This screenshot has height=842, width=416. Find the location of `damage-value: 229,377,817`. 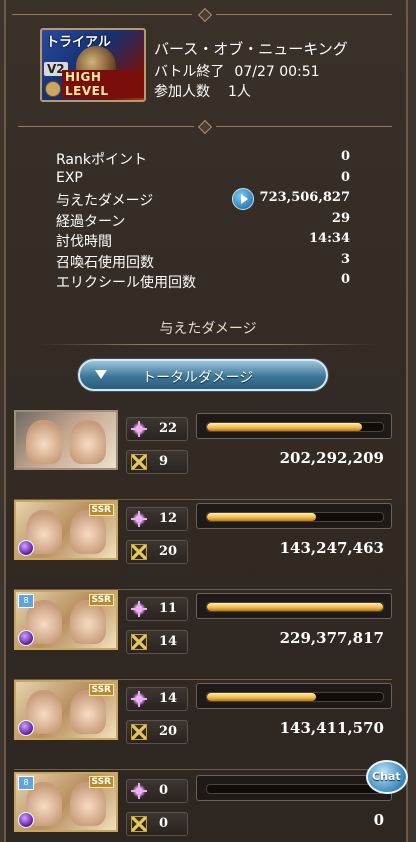

damage-value: 229,377,817 is located at coordinates (331, 638).